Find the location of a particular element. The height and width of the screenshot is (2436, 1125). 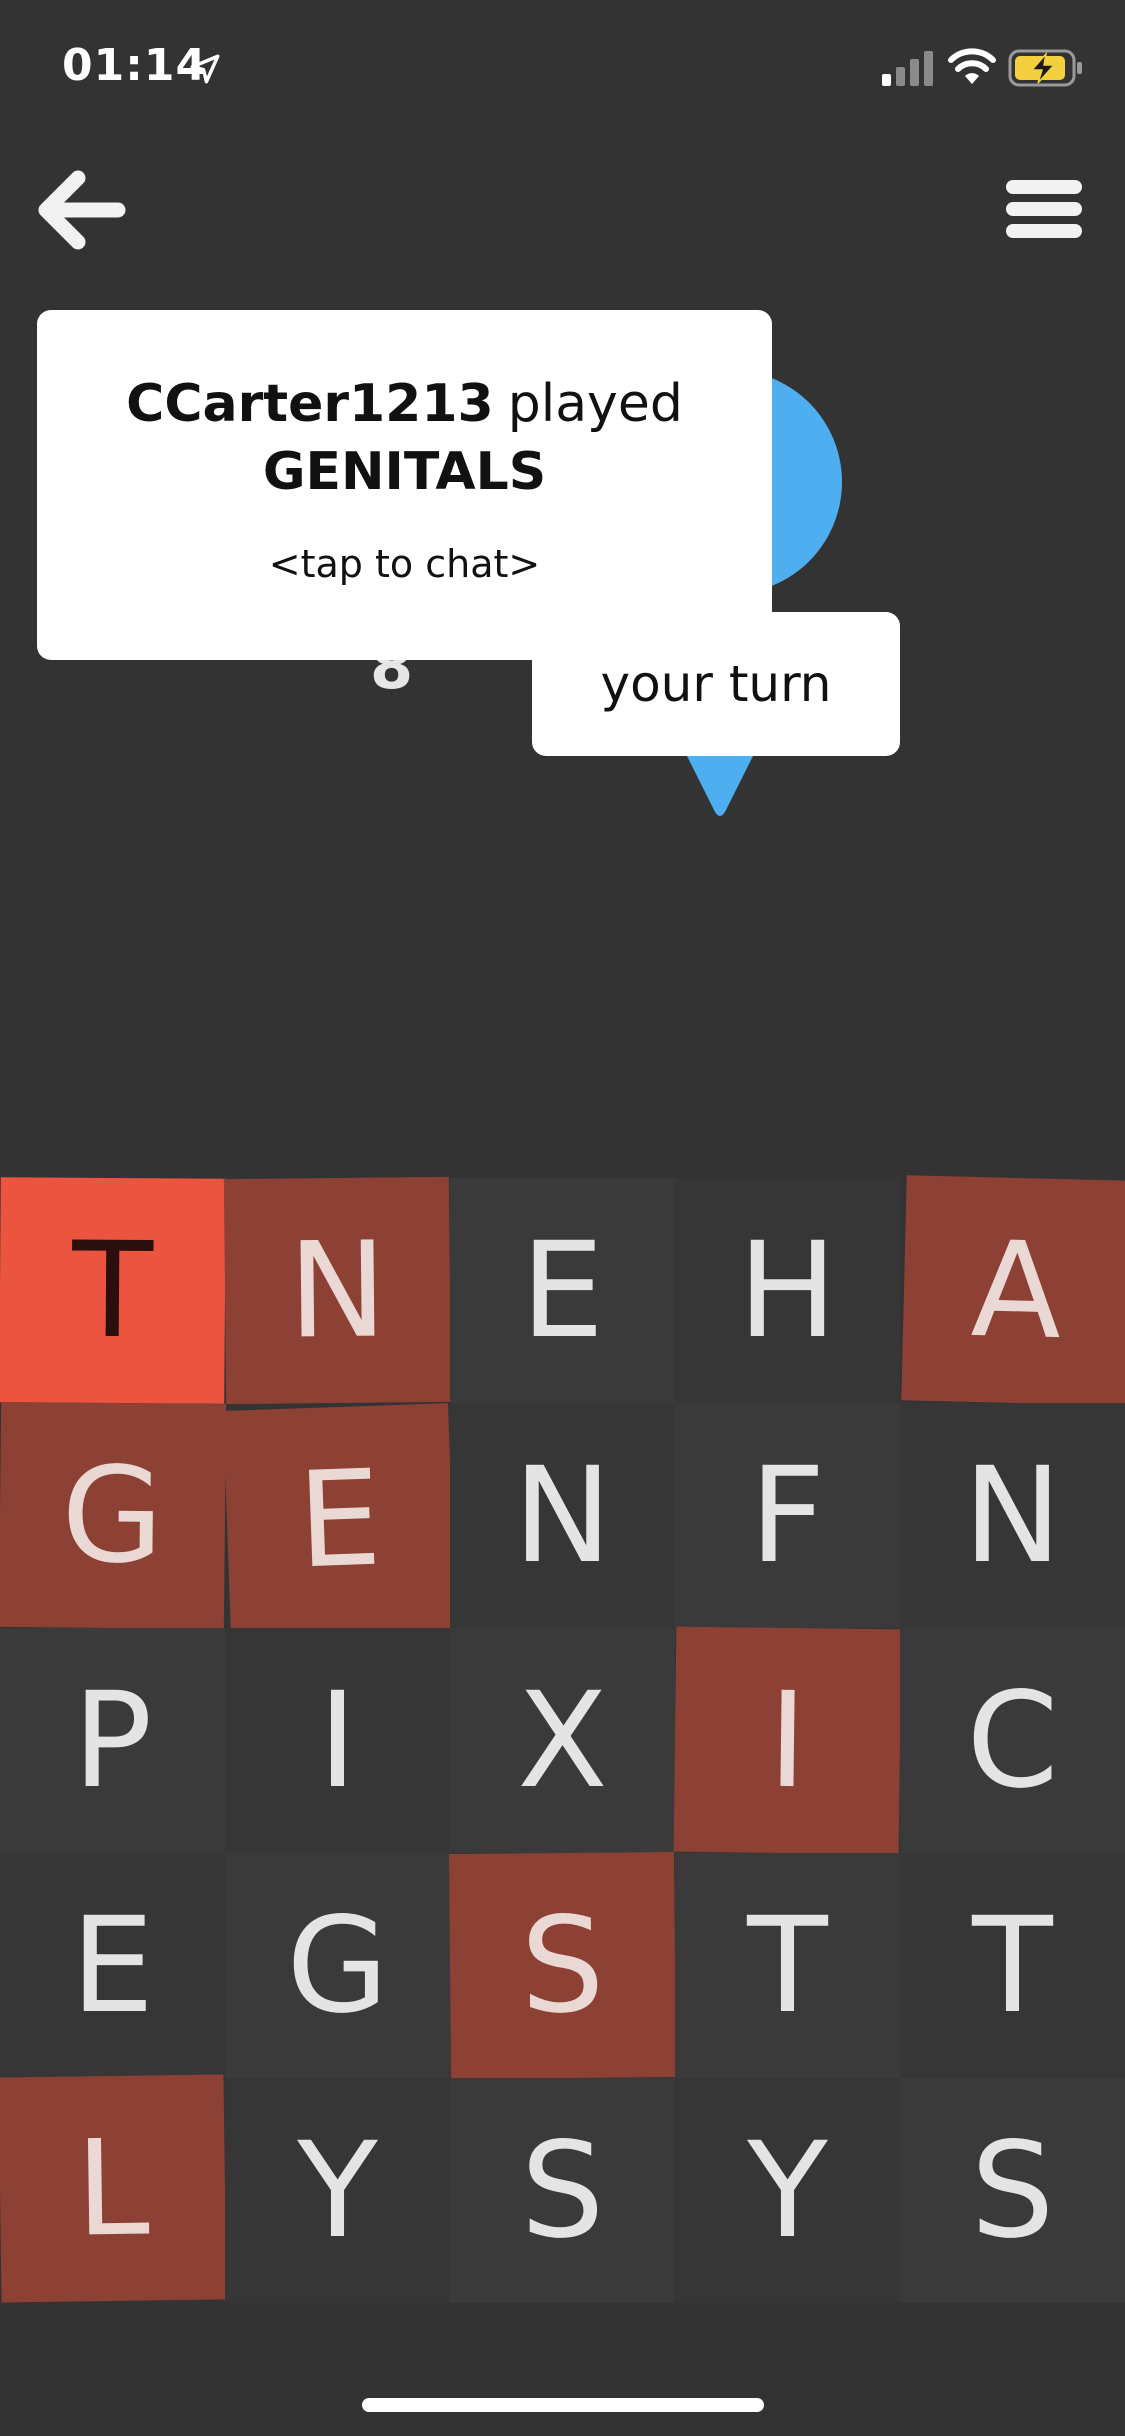

menu-button is located at coordinates (1044, 209).